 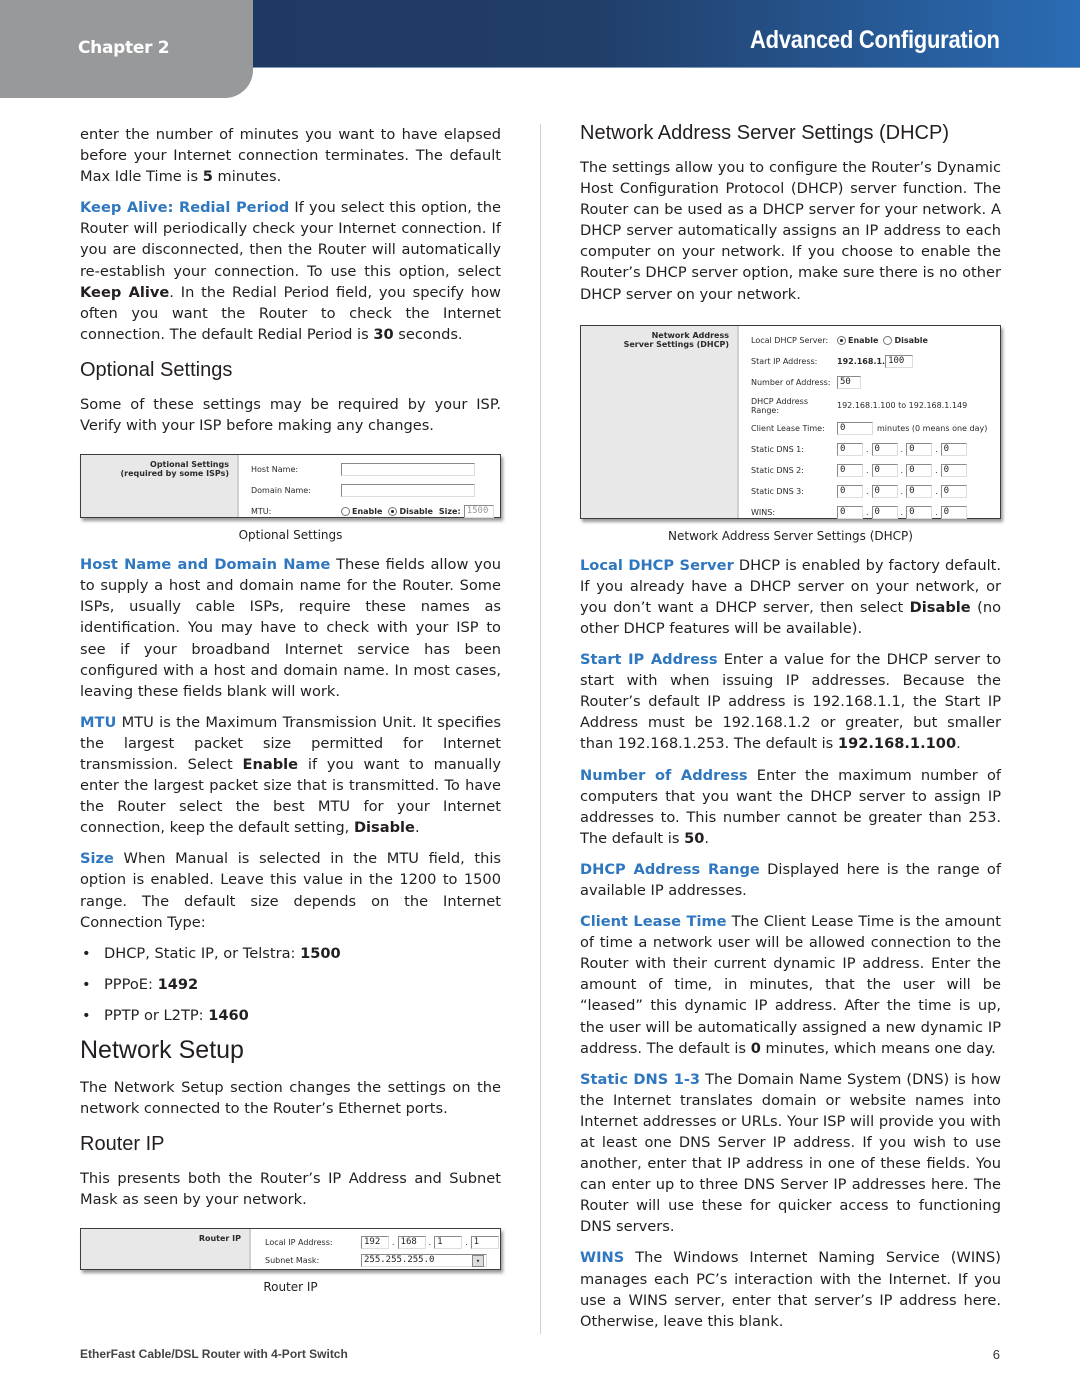 I want to click on lease-time-input: 0, so click(x=855, y=428).